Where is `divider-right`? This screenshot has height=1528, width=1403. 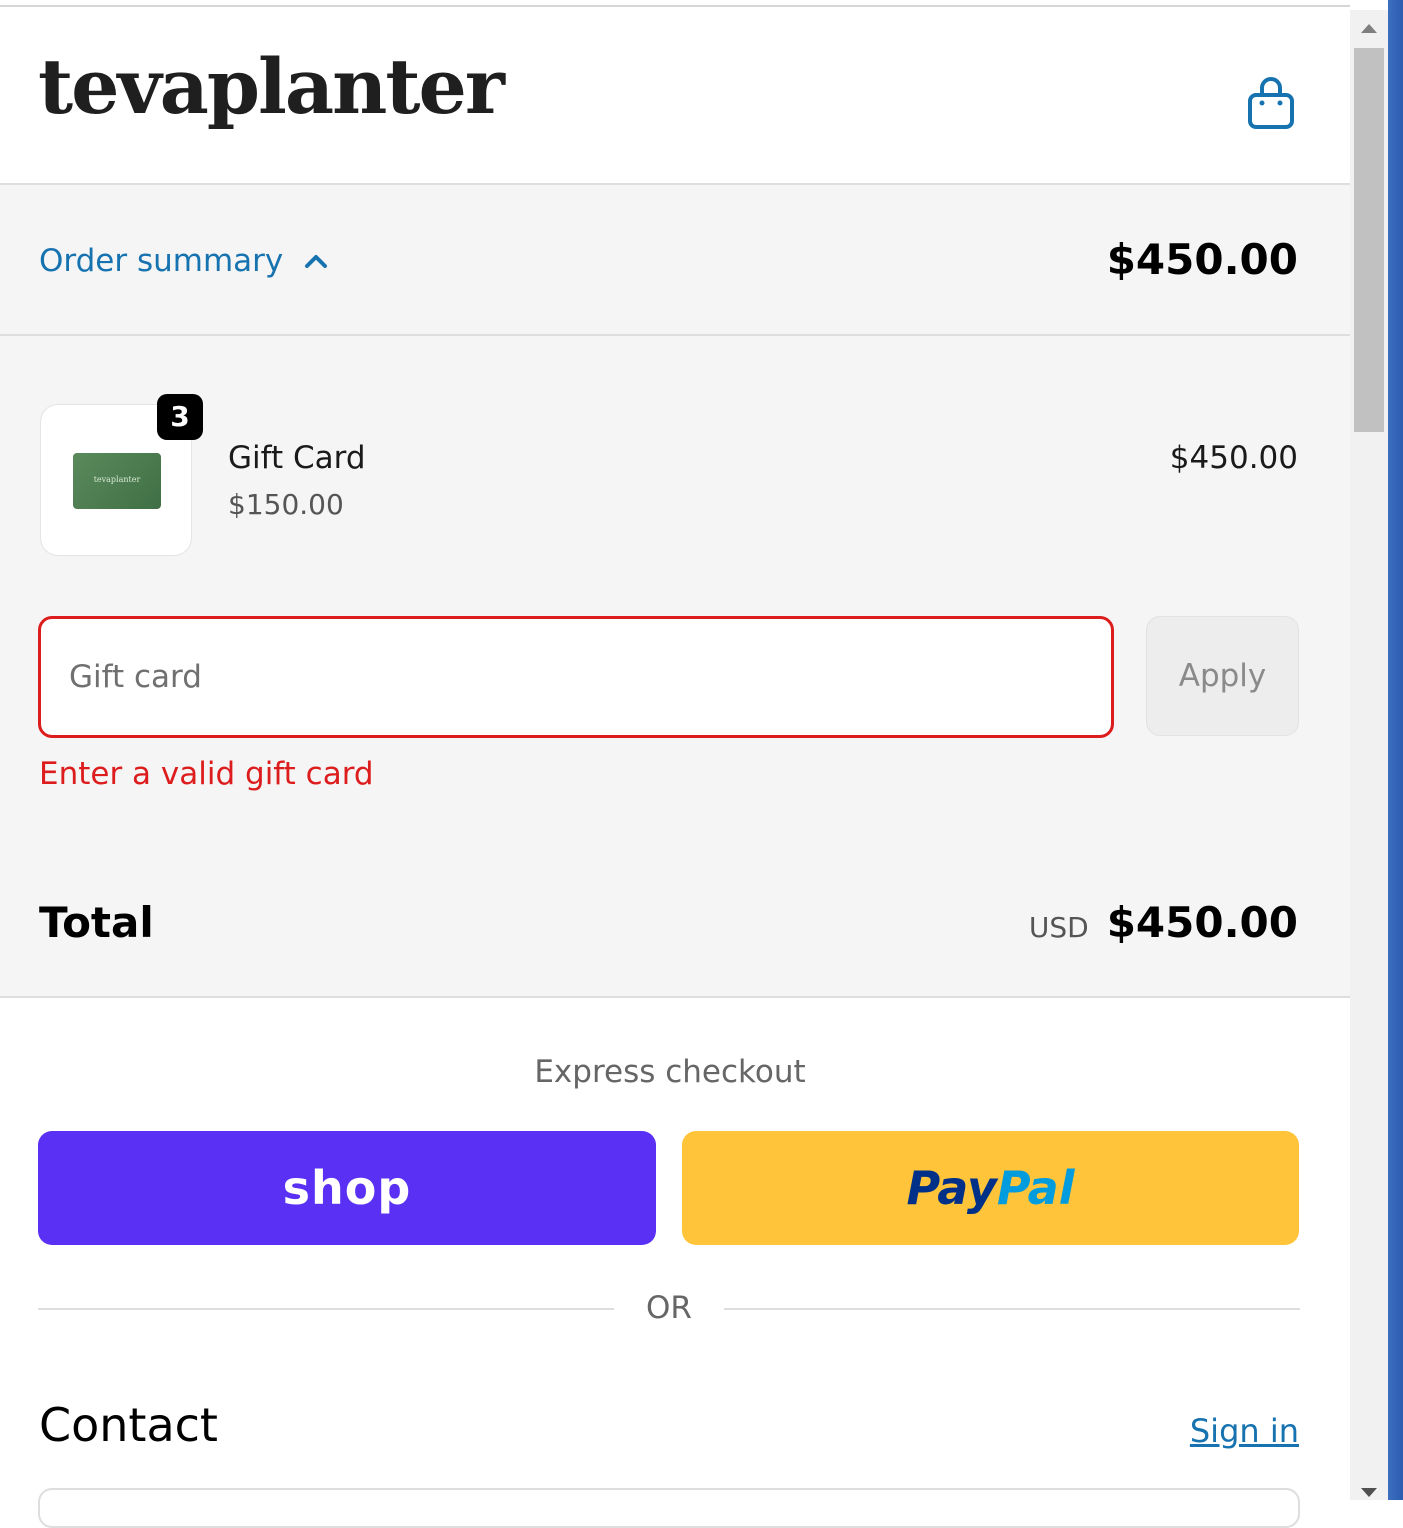 divider-right is located at coordinates (1012, 1309).